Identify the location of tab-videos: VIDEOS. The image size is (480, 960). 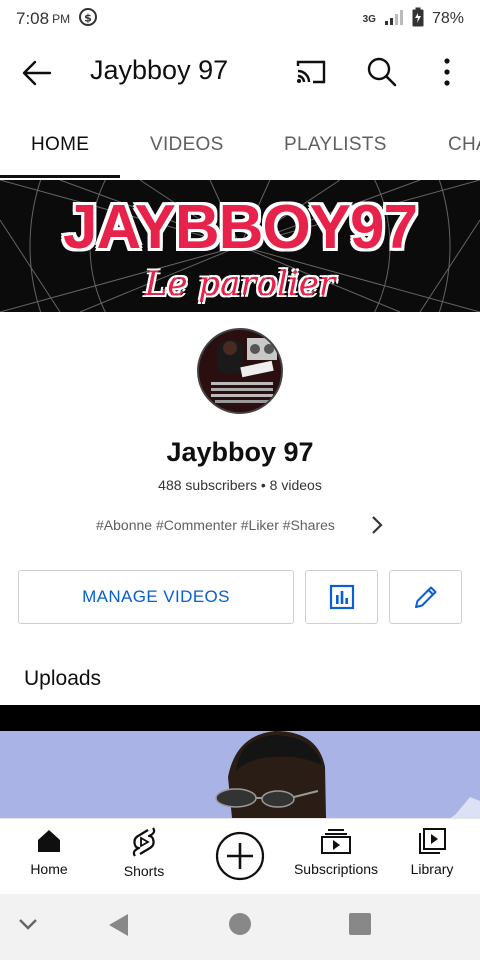
(187, 145).